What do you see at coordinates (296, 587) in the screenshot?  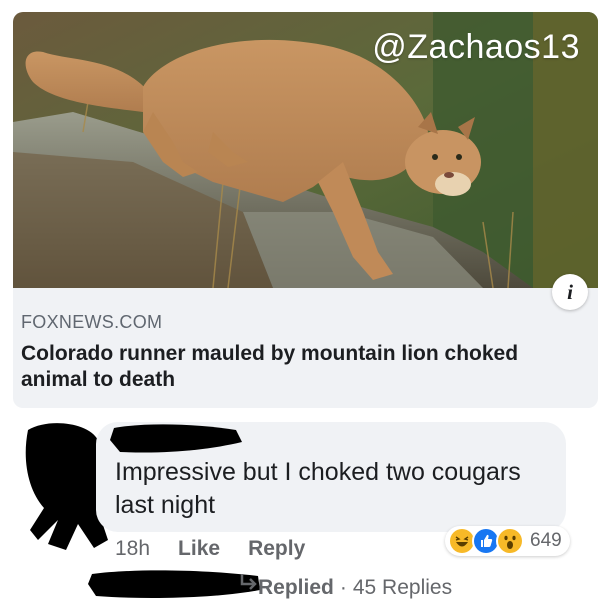 I see `replied-label: Replied` at bounding box center [296, 587].